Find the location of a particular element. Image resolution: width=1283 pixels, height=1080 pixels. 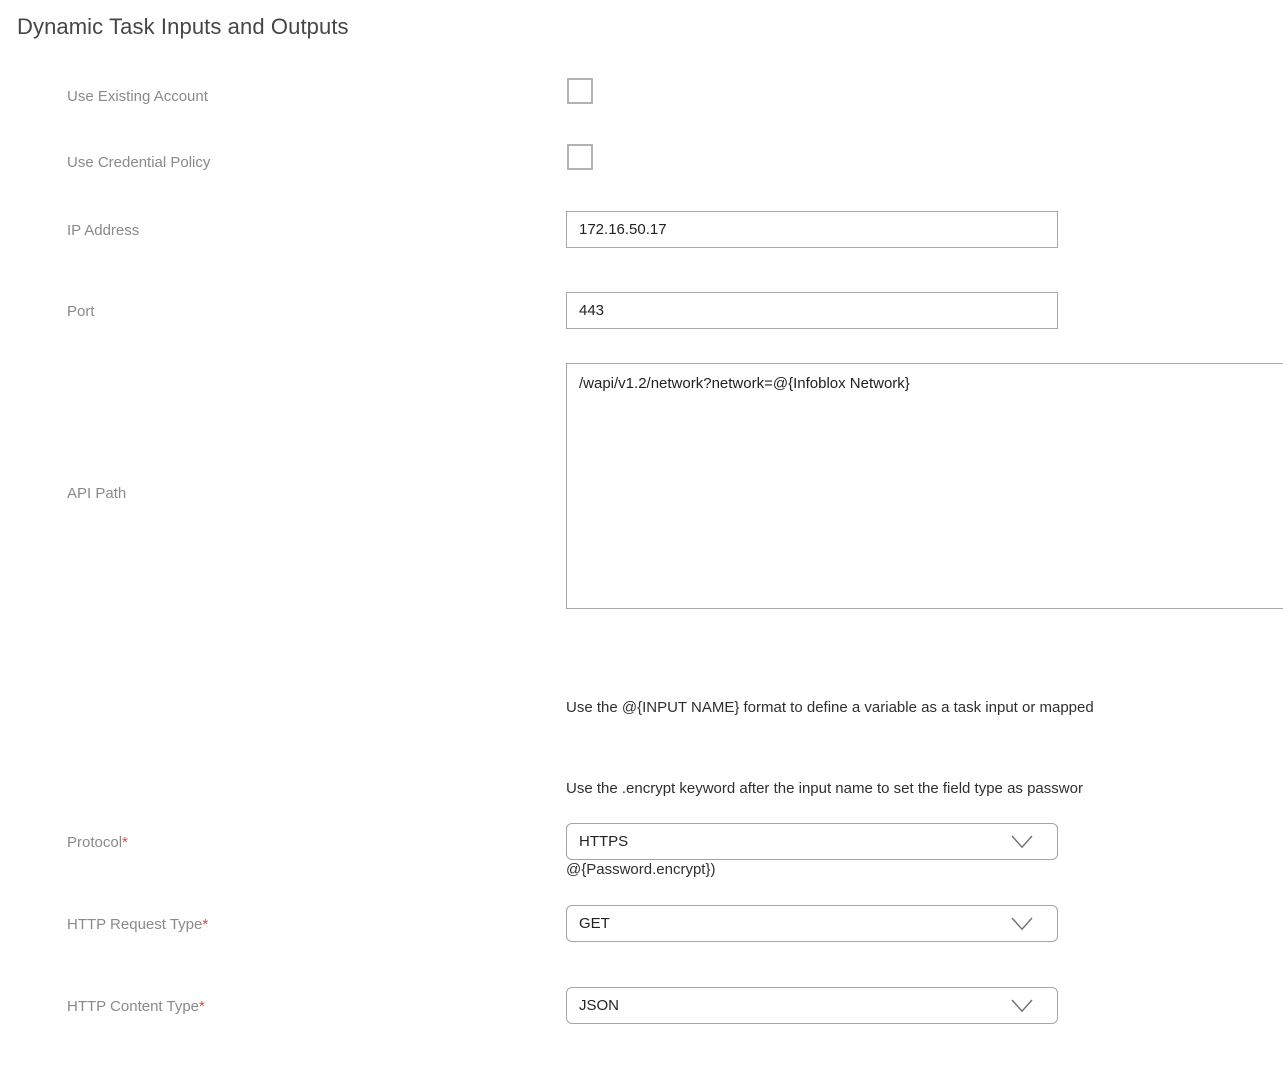

form-row-use-existing-account: Use Existing Account is located at coordinates (641, 98).